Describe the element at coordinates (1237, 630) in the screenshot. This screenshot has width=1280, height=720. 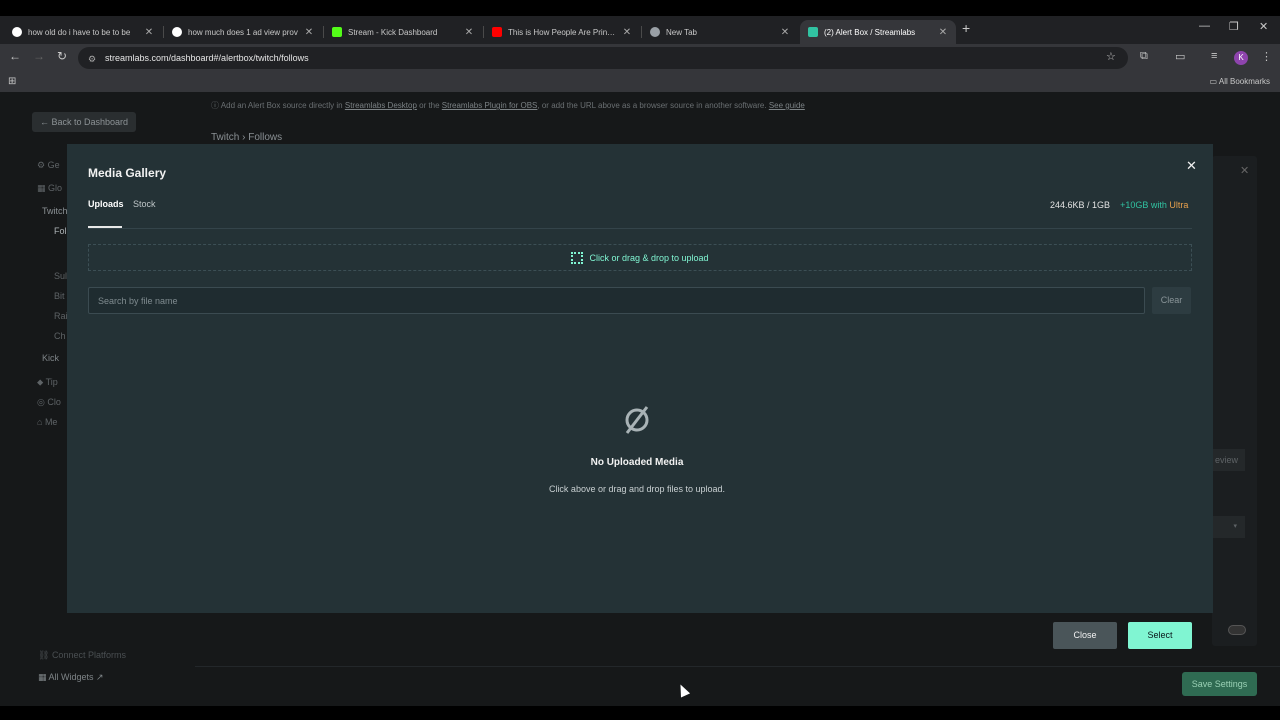
I see `panel-toggle` at that location.